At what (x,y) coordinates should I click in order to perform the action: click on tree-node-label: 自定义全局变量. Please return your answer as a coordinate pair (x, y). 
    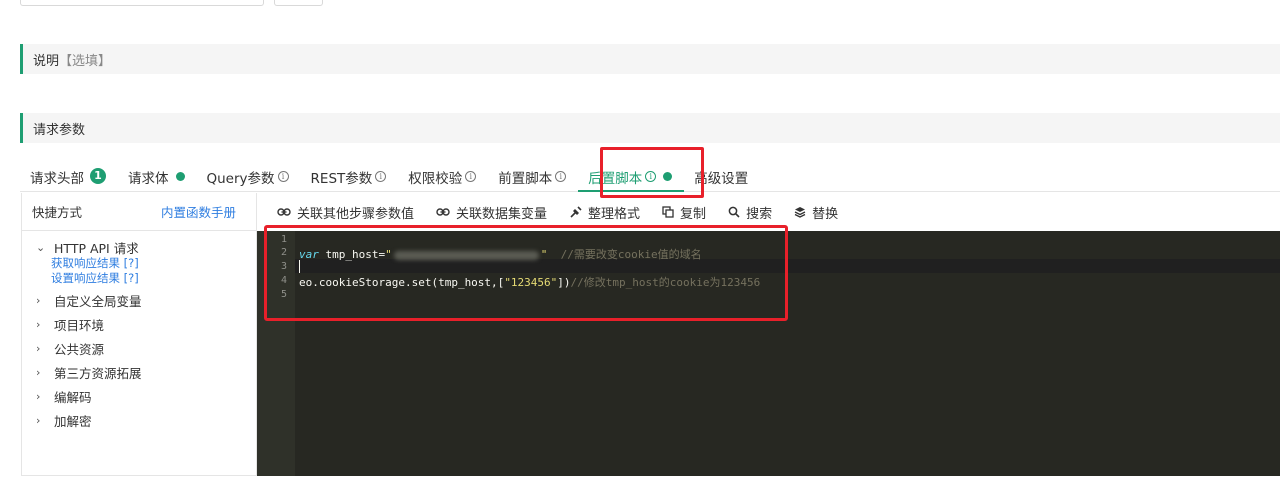
    Looking at the image, I should click on (98, 301).